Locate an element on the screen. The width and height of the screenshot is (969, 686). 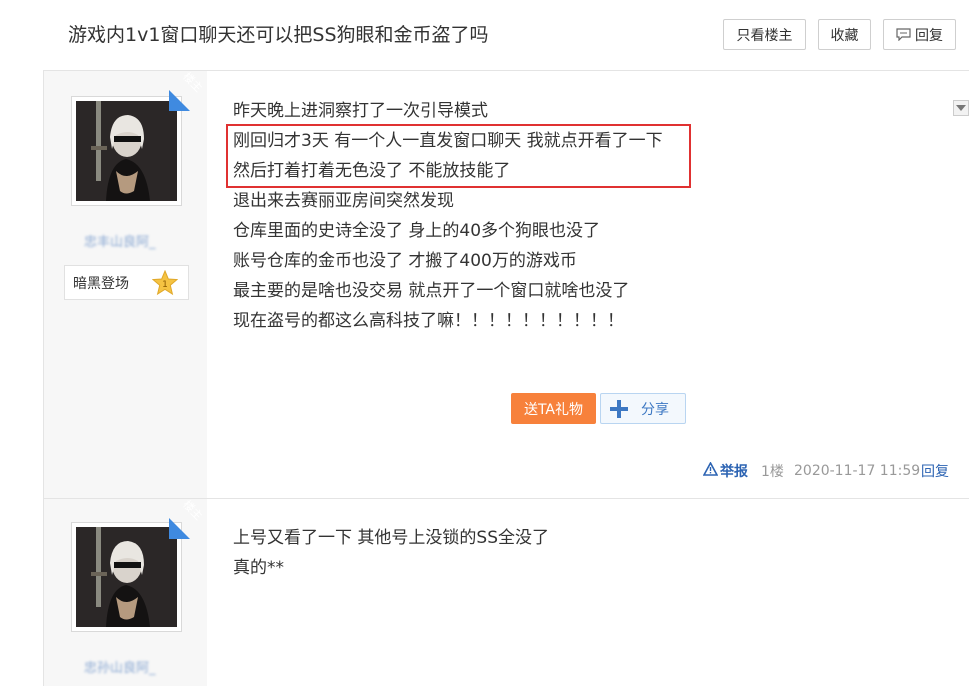
username: 忠丰山良阿_ is located at coordinates (120, 240).